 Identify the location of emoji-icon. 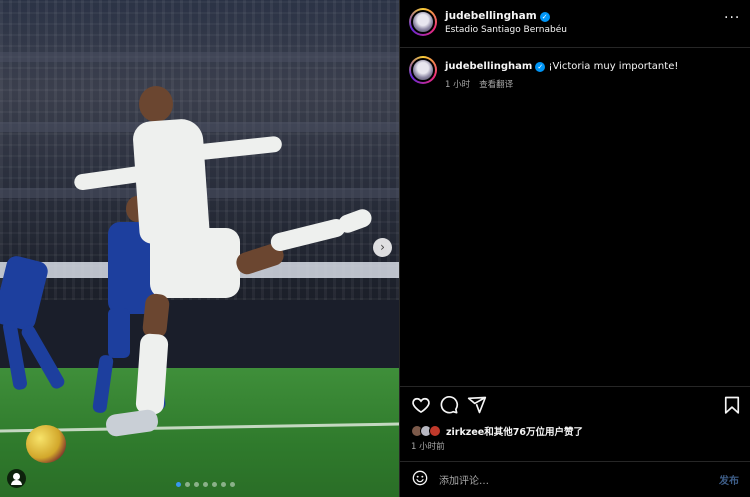
(420, 478).